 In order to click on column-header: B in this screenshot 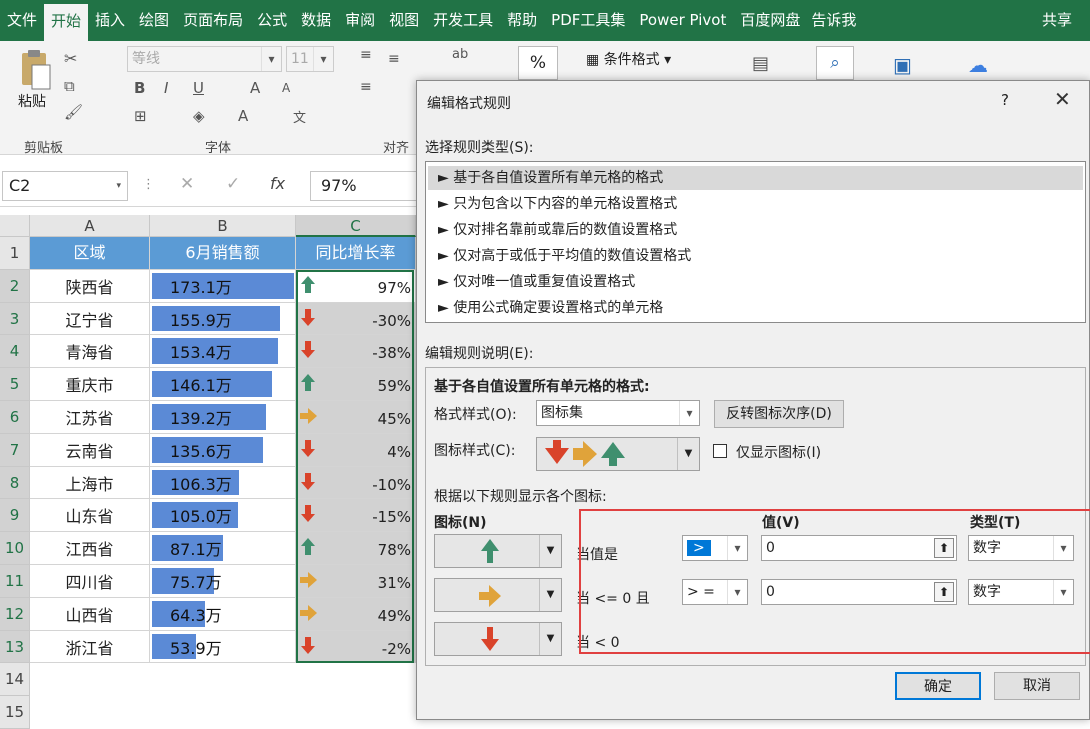, I will do `click(223, 226)`.